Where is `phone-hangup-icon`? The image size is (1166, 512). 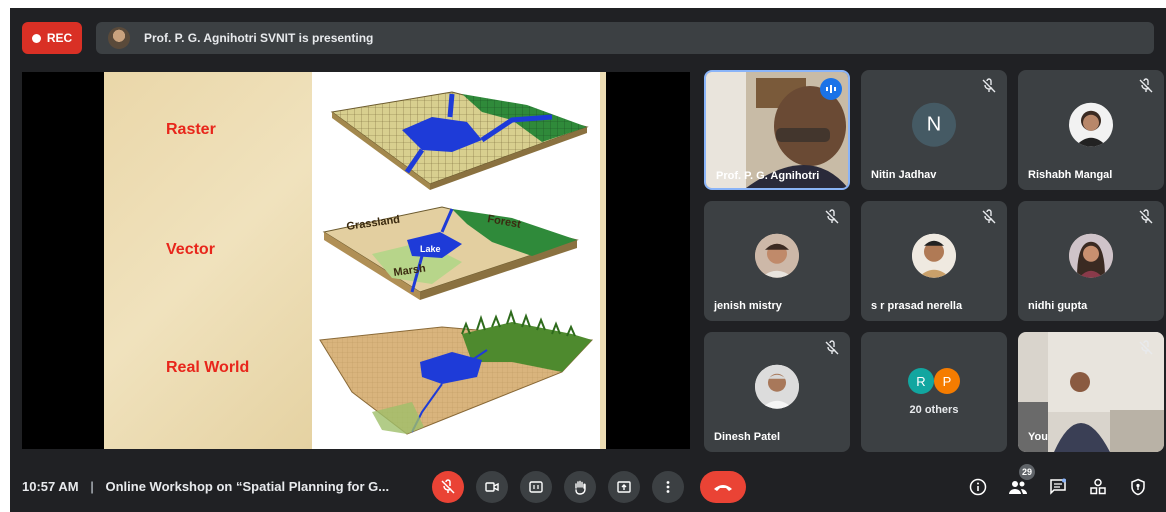 phone-hangup-icon is located at coordinates (723, 488).